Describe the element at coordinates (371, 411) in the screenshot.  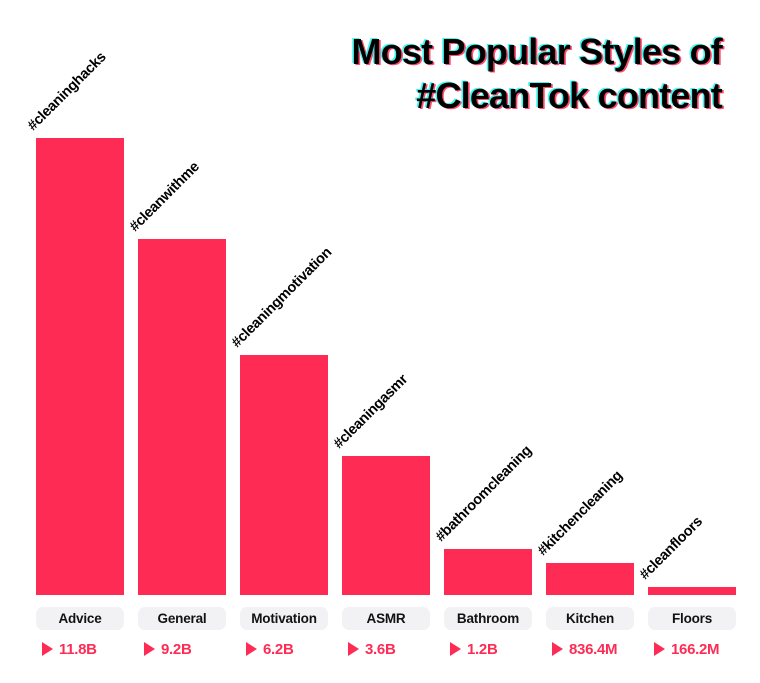
I see `hashtag-label-asmr: #cleaningasmr` at that location.